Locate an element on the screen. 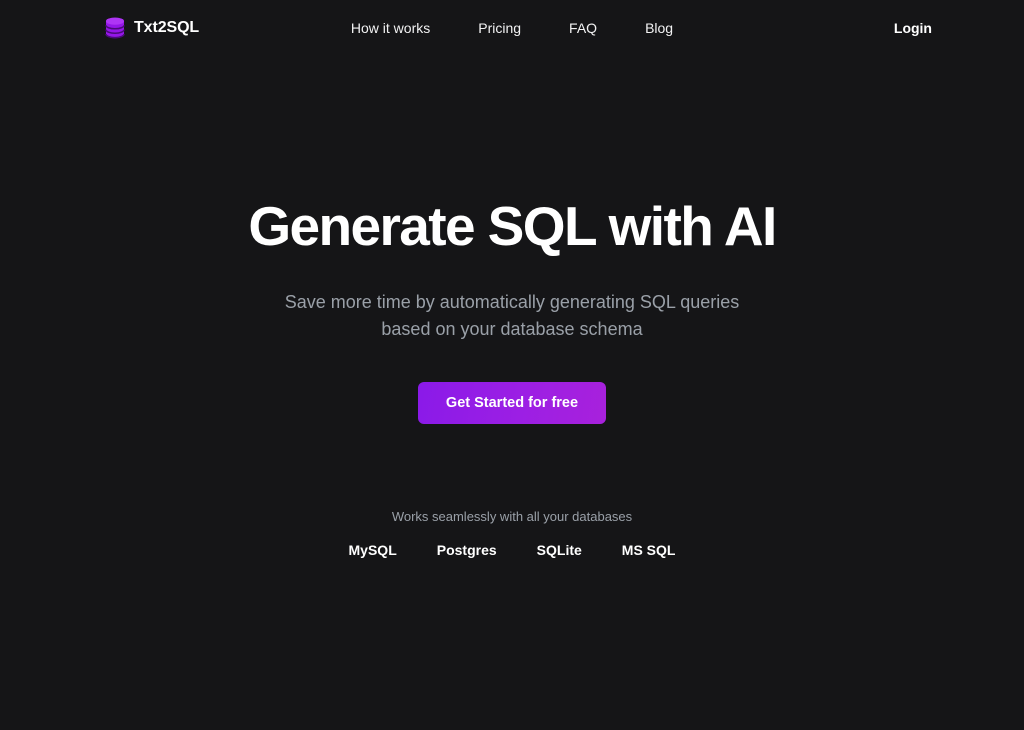  nav-item-faq: FAQ is located at coordinates (583, 28).